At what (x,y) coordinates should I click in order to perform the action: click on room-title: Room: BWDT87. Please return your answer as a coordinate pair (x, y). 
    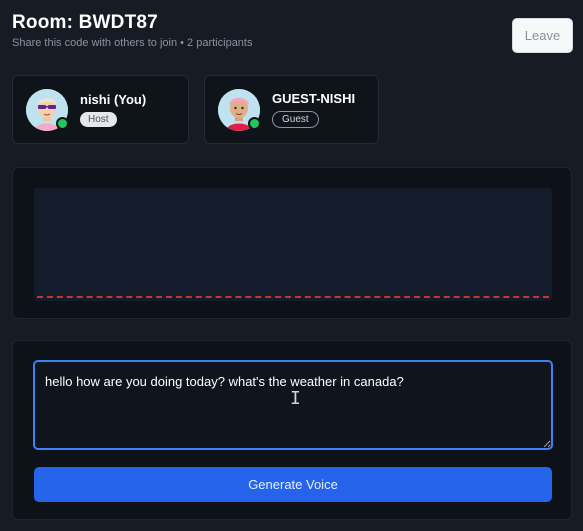
    Looking at the image, I should click on (85, 22).